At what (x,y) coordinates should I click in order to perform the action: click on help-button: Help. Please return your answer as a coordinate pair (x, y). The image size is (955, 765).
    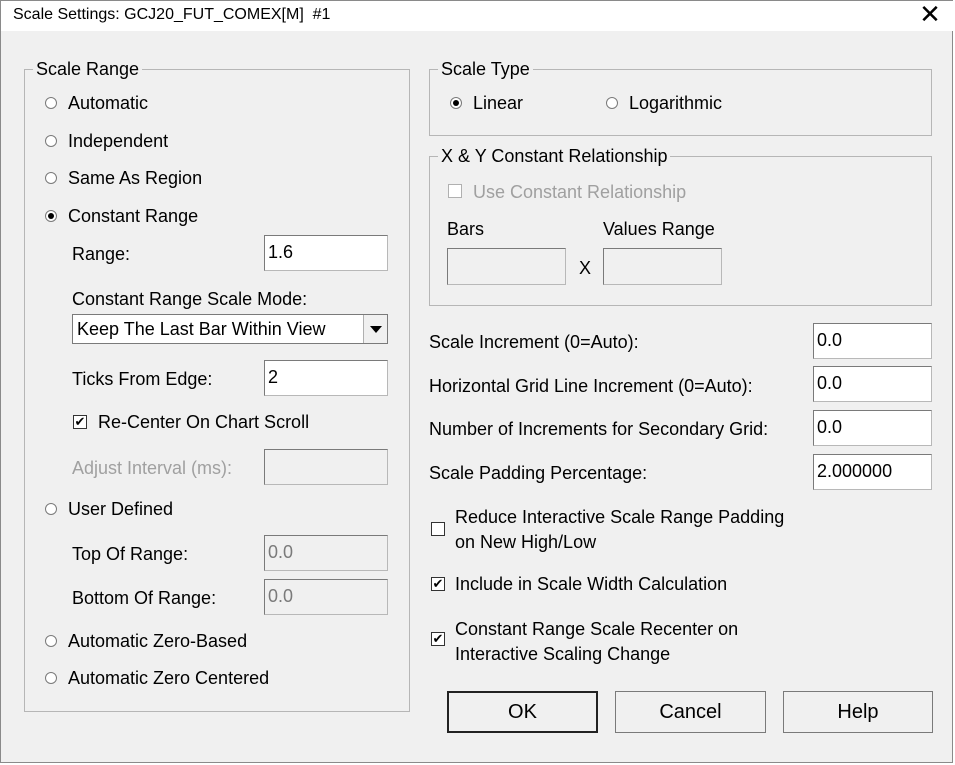
    Looking at the image, I should click on (858, 712).